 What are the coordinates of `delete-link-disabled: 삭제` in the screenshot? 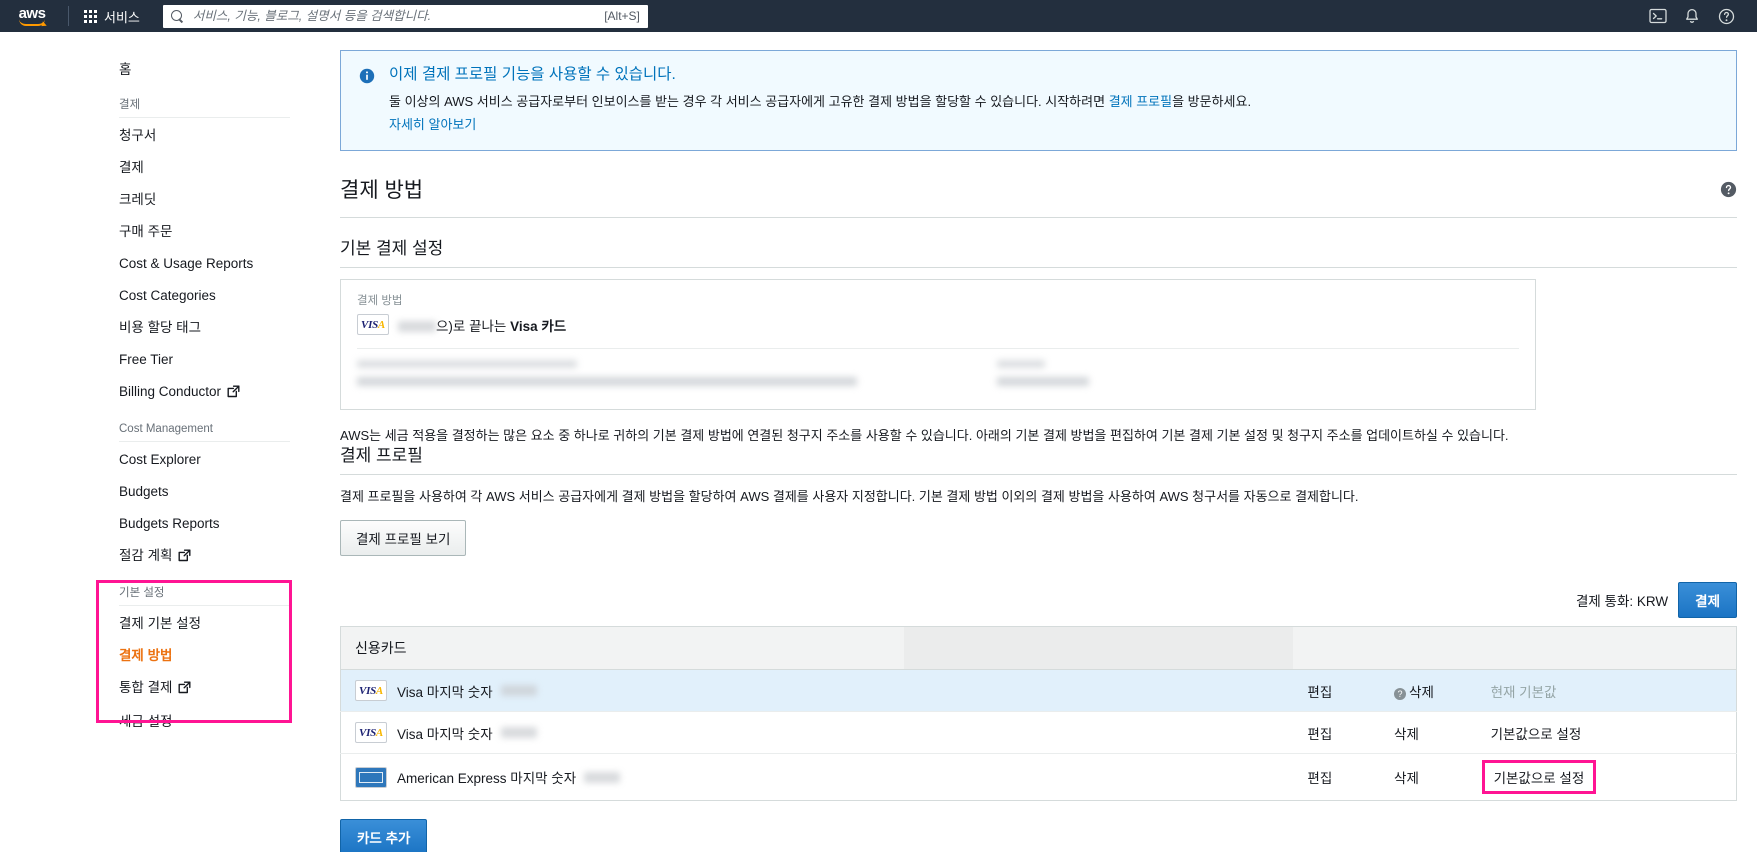 It's located at (1421, 692).